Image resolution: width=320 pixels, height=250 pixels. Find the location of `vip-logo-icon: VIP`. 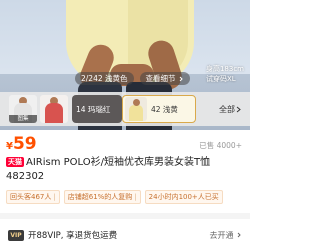

vip-logo-icon: VIP is located at coordinates (16, 235).